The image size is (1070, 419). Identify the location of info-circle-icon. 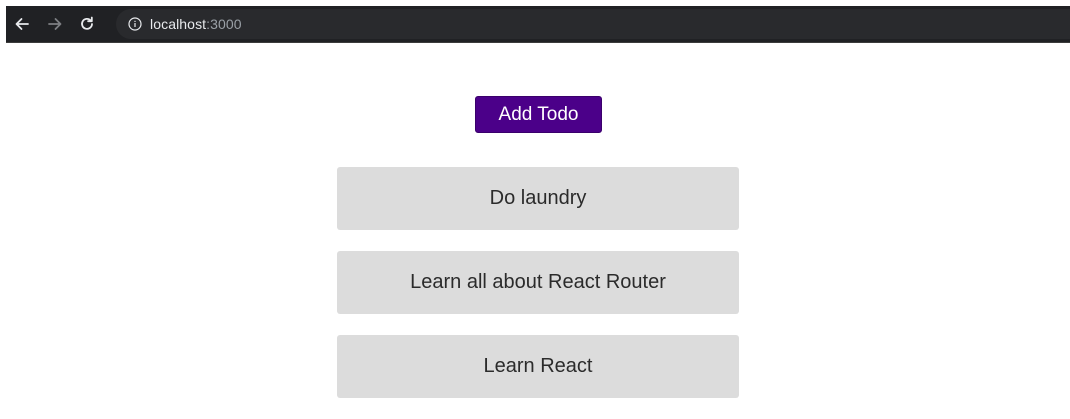
(135, 24).